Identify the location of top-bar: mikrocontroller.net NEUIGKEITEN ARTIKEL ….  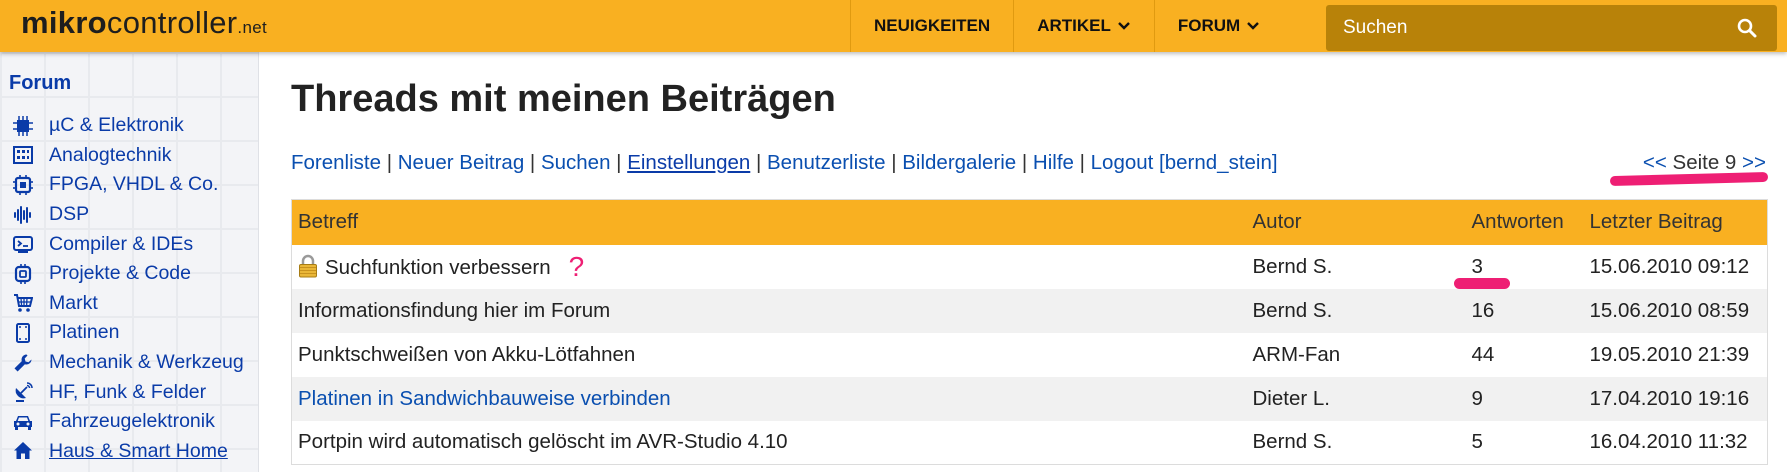
(893, 26).